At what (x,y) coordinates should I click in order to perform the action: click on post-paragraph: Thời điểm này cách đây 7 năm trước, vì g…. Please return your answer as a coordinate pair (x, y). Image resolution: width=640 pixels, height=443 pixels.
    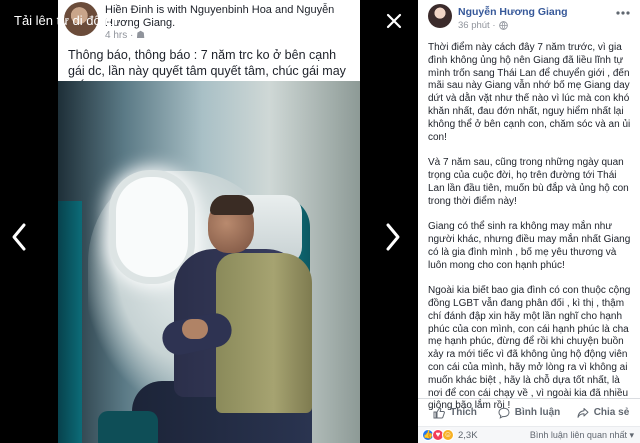
    Looking at the image, I should click on (529, 92).